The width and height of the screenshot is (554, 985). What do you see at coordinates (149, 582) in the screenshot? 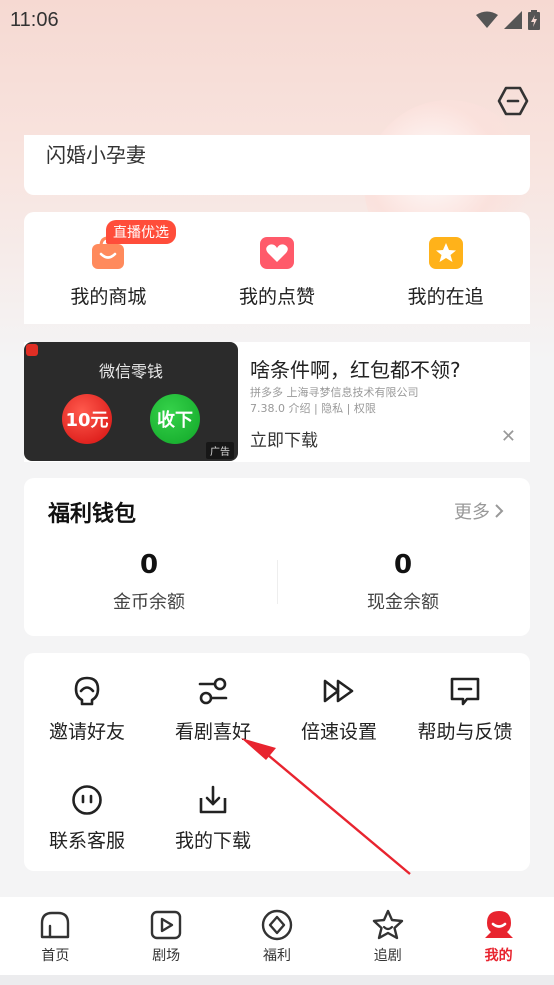
I see `coin-balance: 0 金币余额` at bounding box center [149, 582].